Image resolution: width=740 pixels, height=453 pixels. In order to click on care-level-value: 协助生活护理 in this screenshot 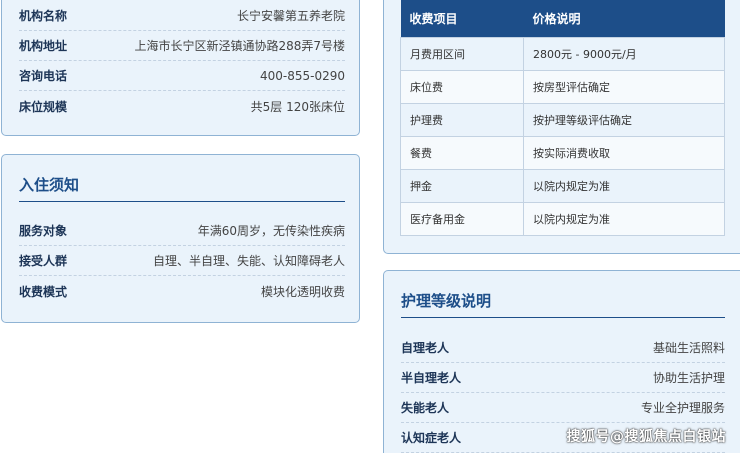, I will do `click(688, 378)`.